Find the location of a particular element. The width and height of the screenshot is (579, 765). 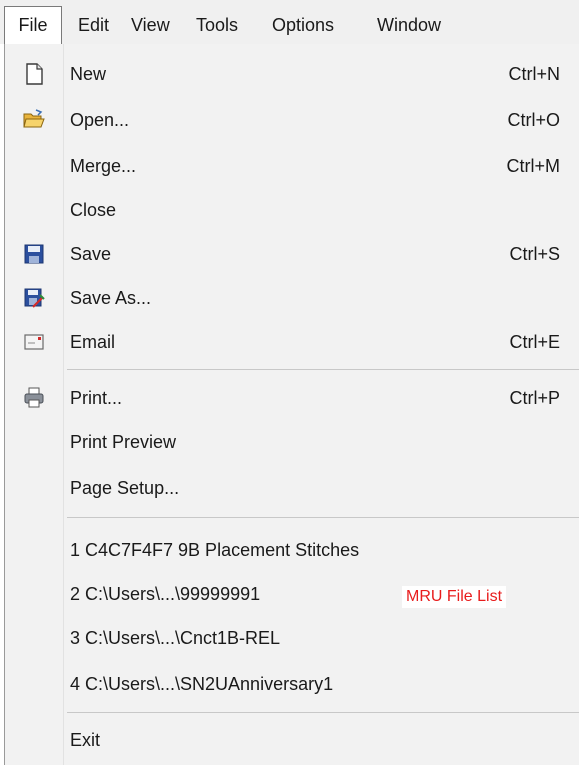

new-label: New is located at coordinates (88, 74).